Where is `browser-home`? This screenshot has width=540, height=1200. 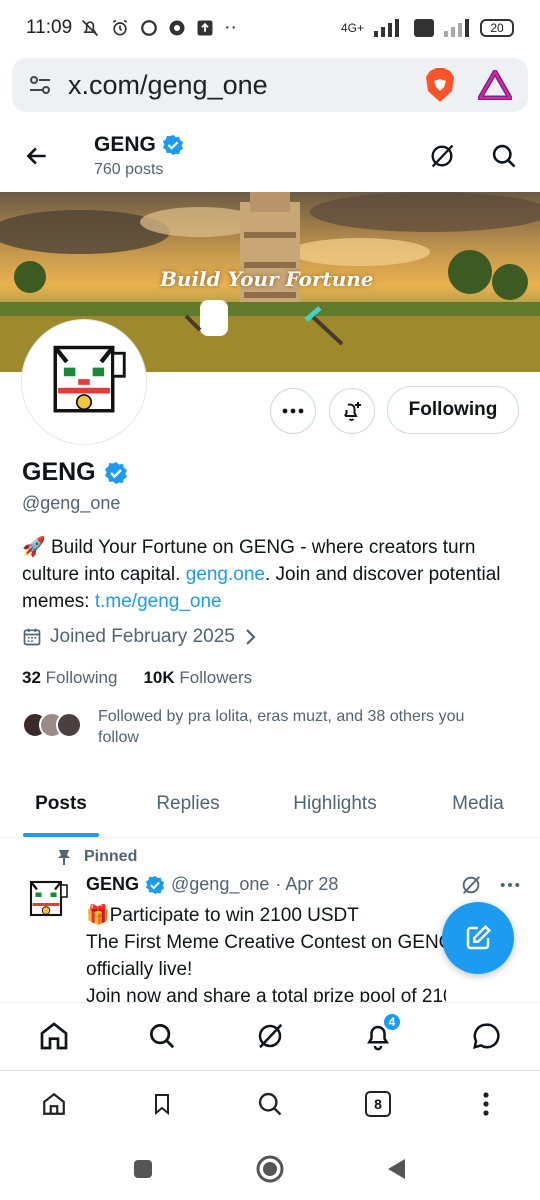 browser-home is located at coordinates (54, 1104).